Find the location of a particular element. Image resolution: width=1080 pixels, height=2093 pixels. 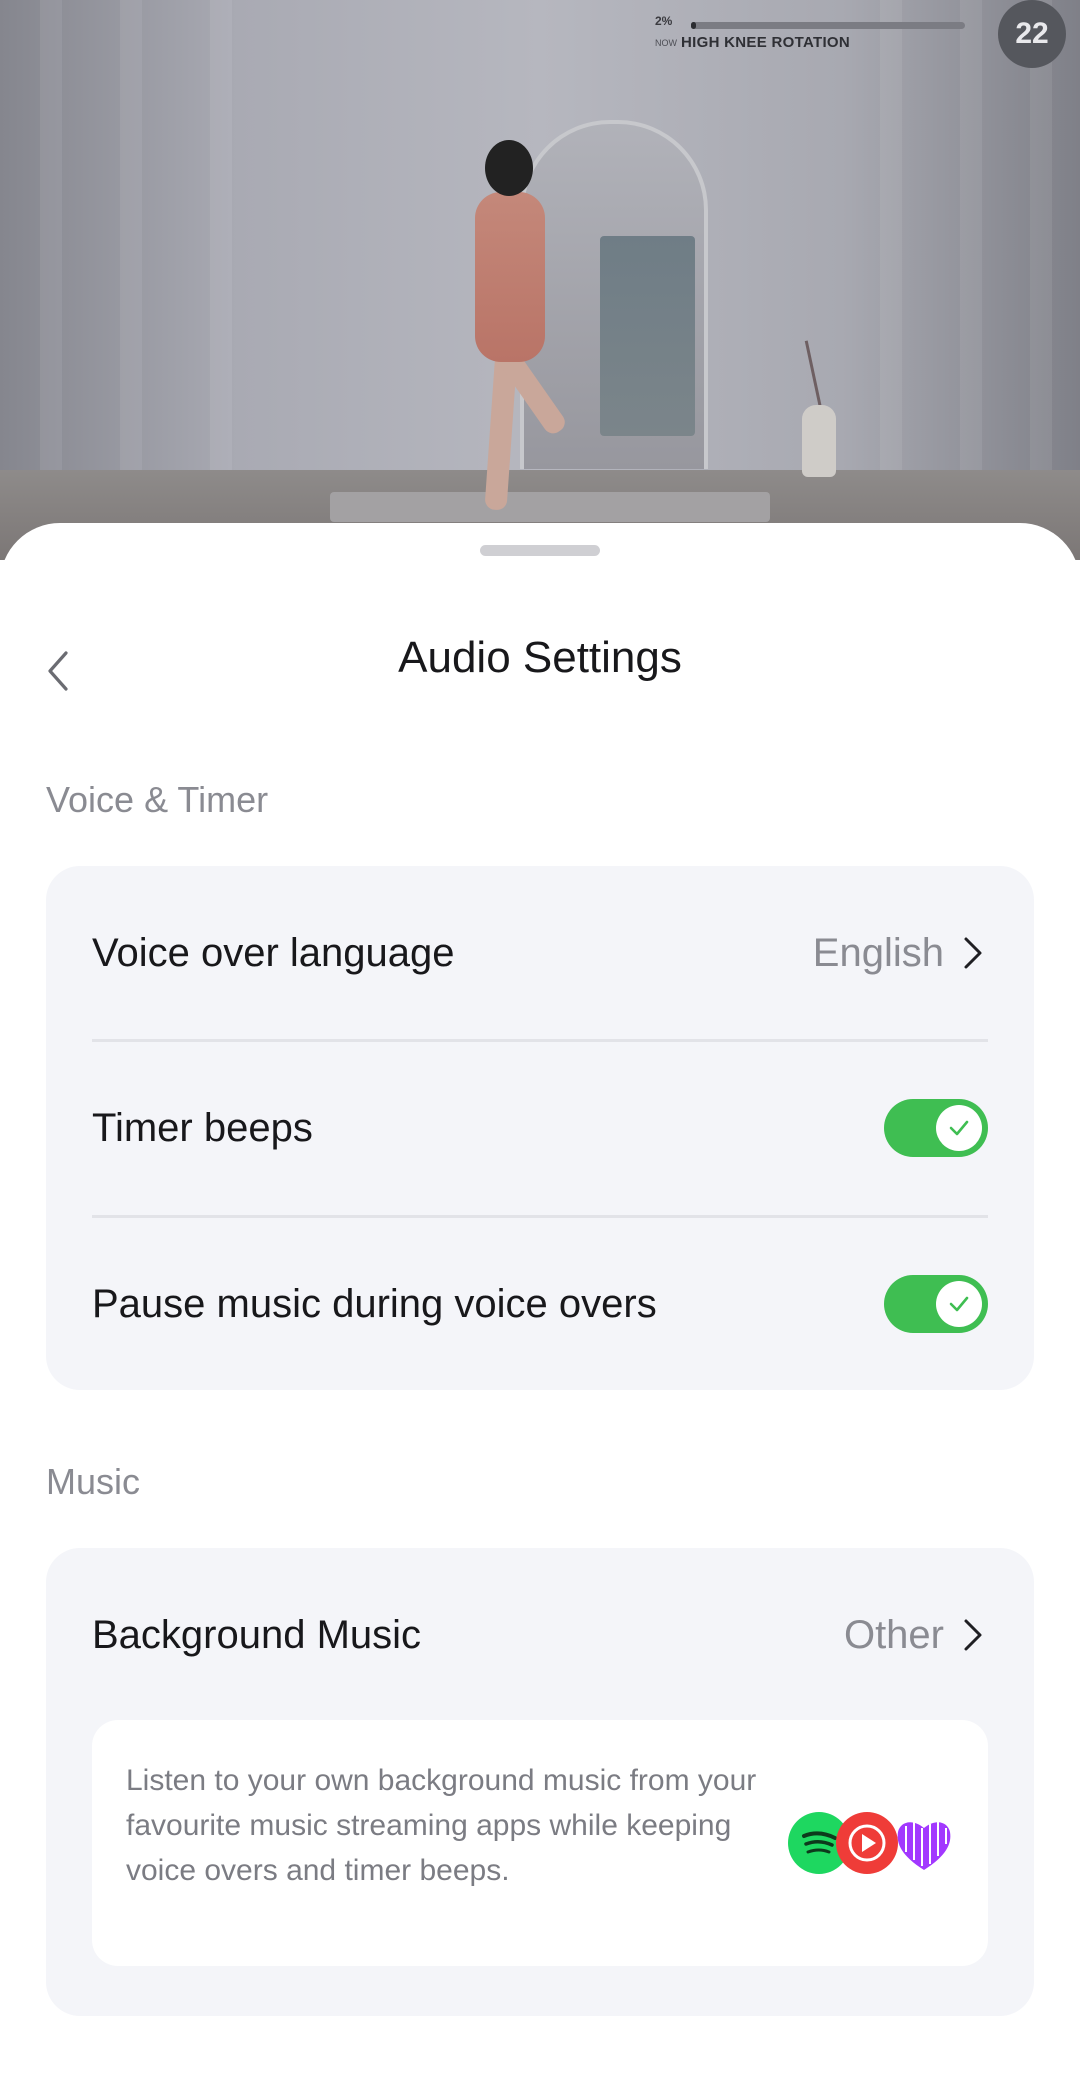

background-music-label: Background Music is located at coordinates (257, 1634).